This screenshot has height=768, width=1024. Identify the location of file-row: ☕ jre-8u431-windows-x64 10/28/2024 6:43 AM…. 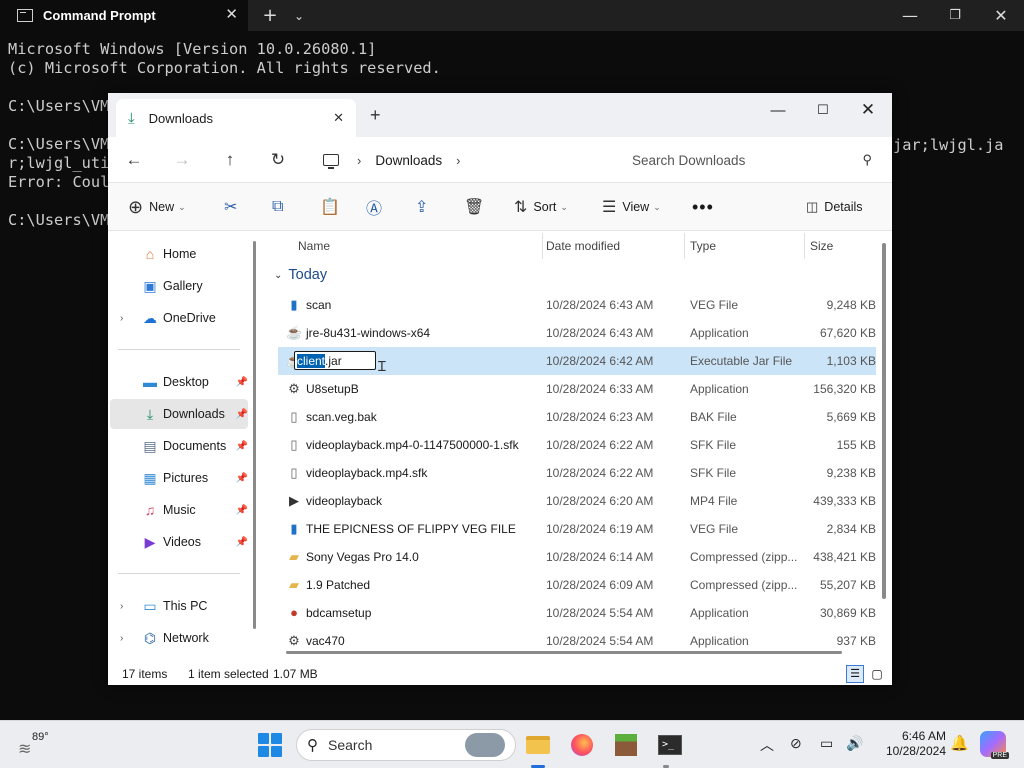
(577, 333).